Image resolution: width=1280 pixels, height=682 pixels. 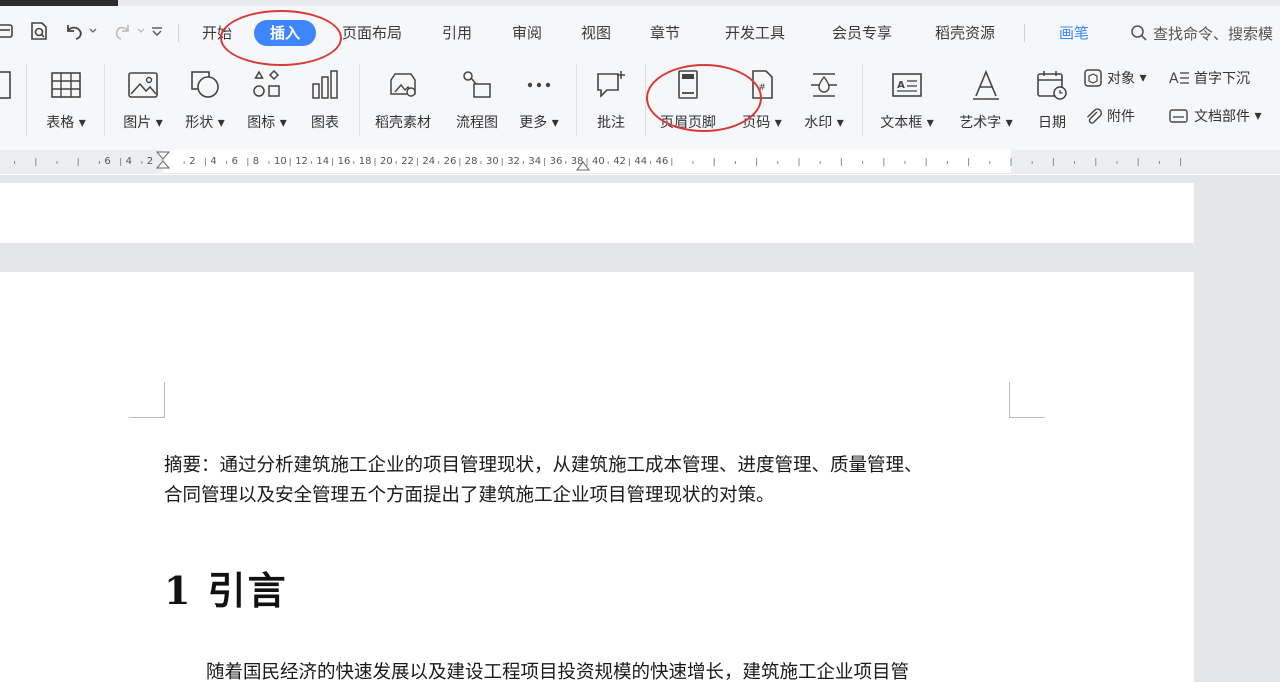 I want to click on ruler-label: 22, so click(x=407, y=161).